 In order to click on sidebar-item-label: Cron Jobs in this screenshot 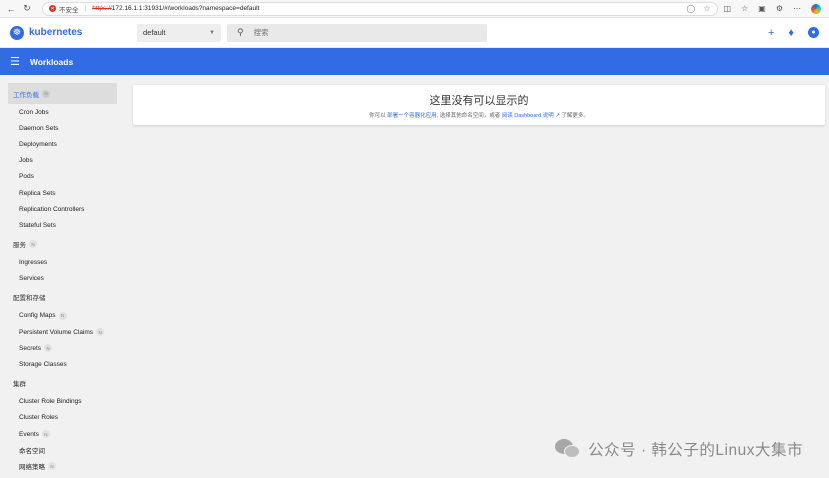, I will do `click(34, 112)`.